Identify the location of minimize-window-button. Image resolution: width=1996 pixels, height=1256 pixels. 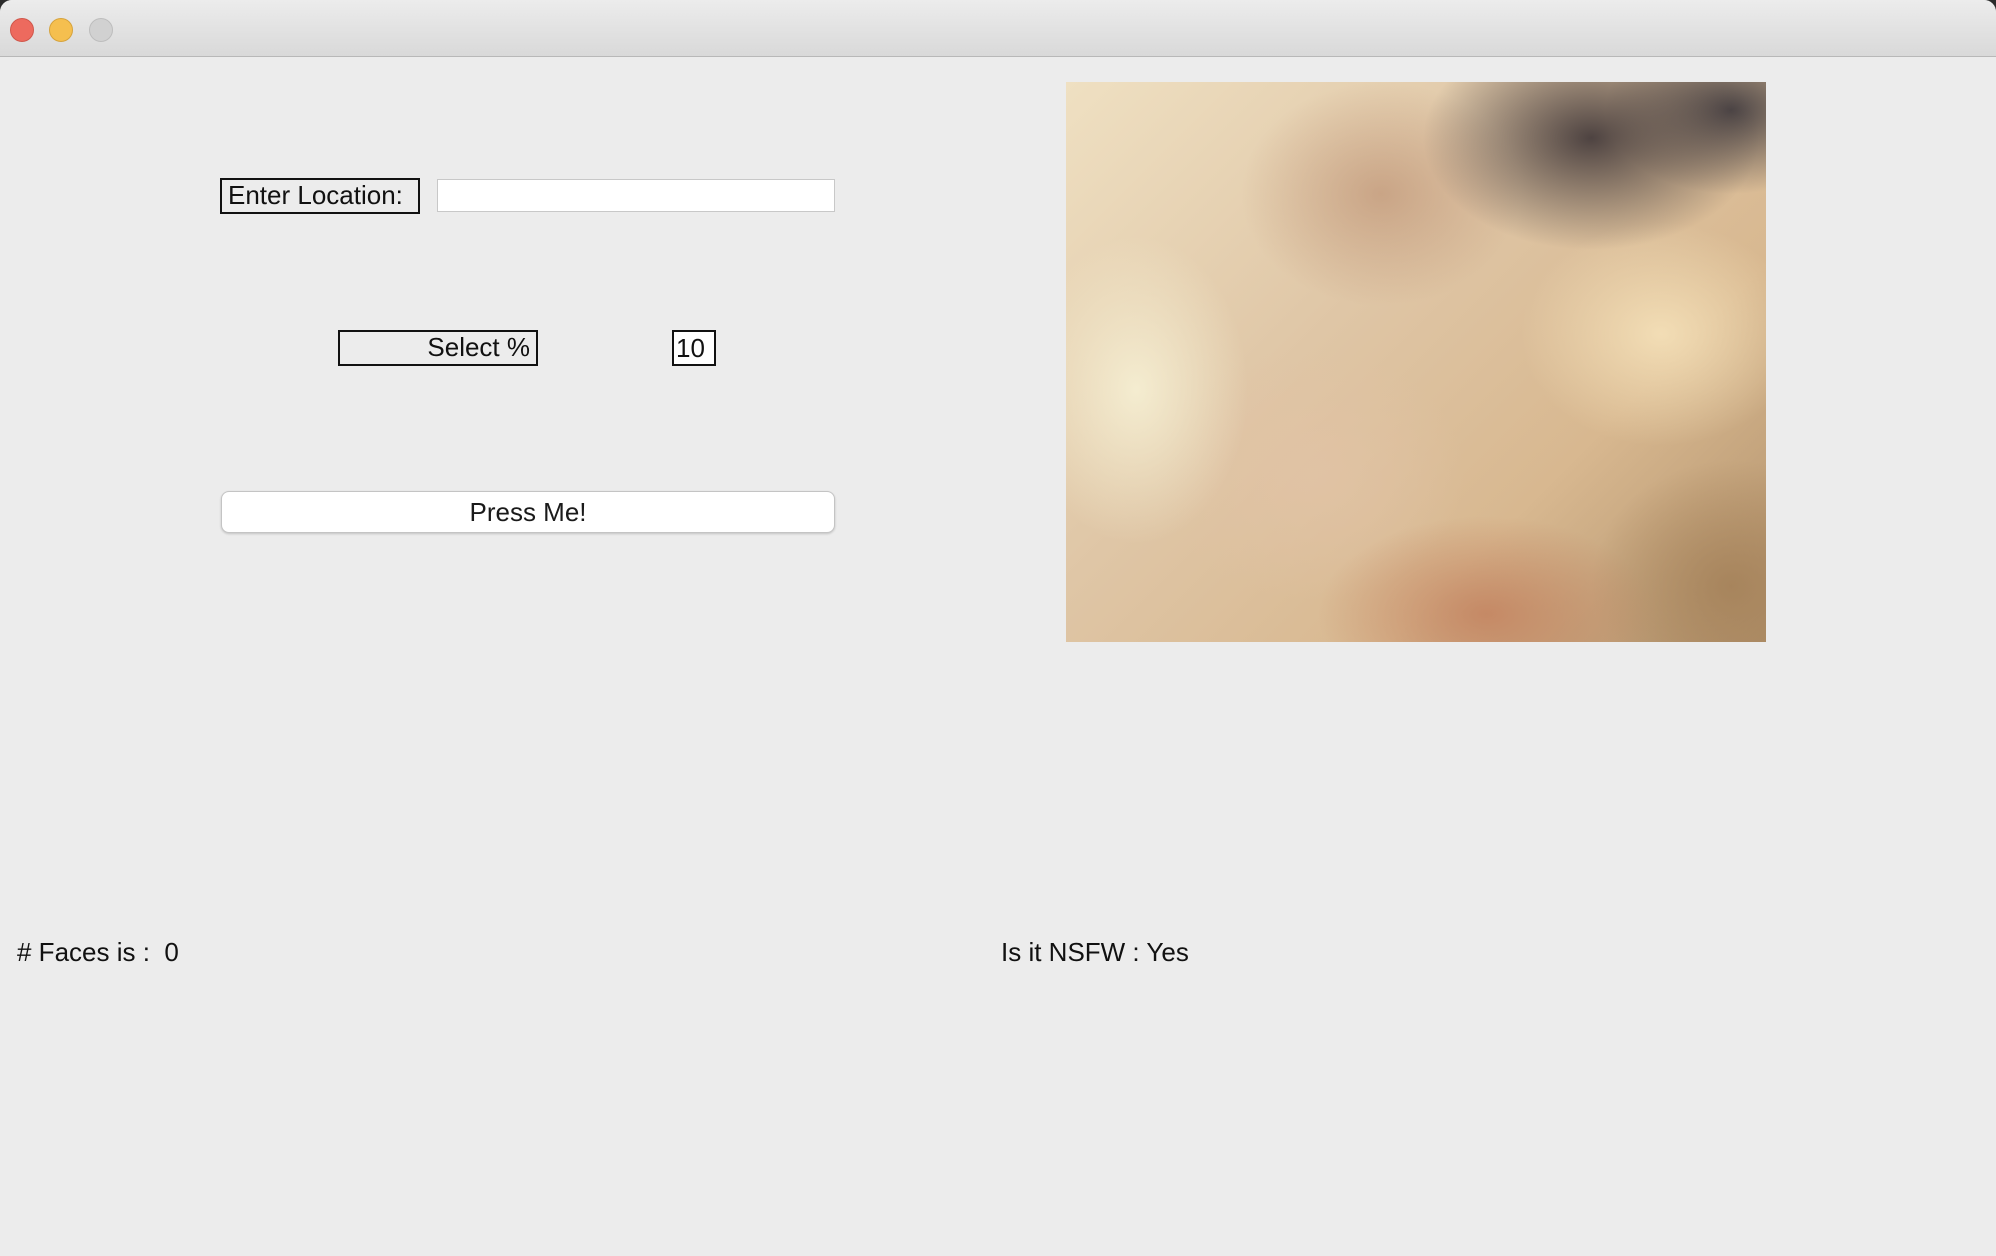
(61, 30).